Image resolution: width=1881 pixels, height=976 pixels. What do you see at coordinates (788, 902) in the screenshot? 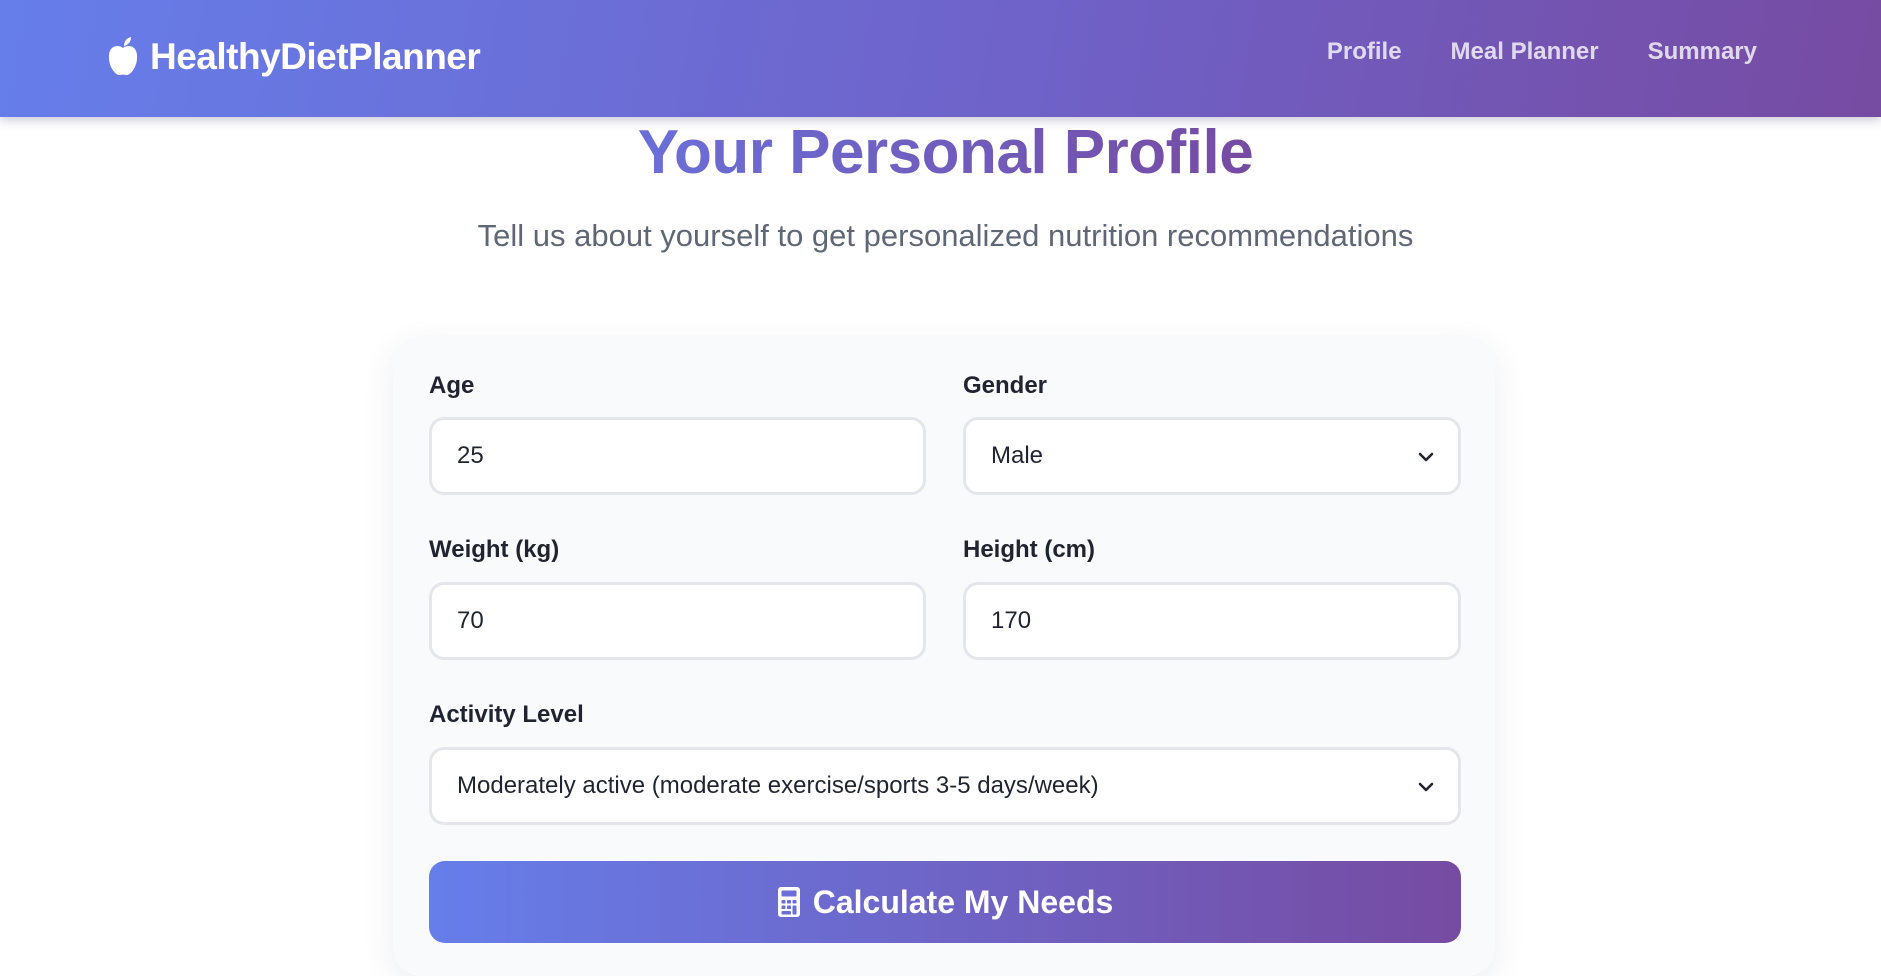
I see `calculator-icon` at bounding box center [788, 902].